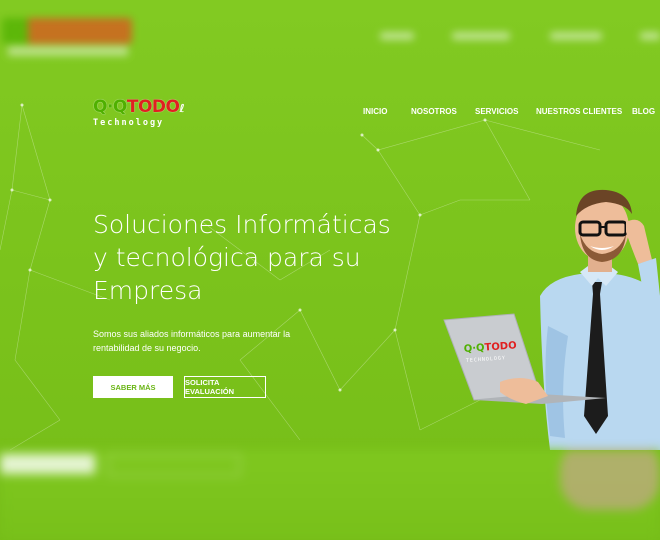  What do you see at coordinates (434, 111) in the screenshot?
I see `nav-item-nosotros: NOSOTROS` at bounding box center [434, 111].